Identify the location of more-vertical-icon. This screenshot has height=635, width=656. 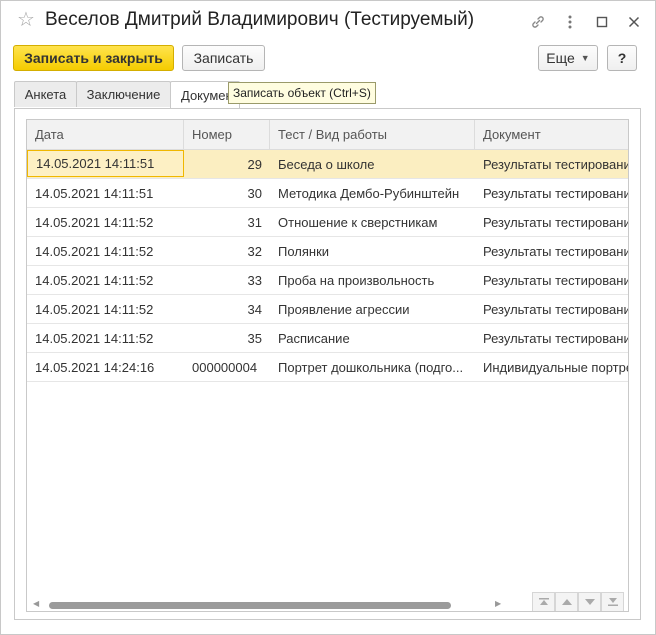
(570, 22).